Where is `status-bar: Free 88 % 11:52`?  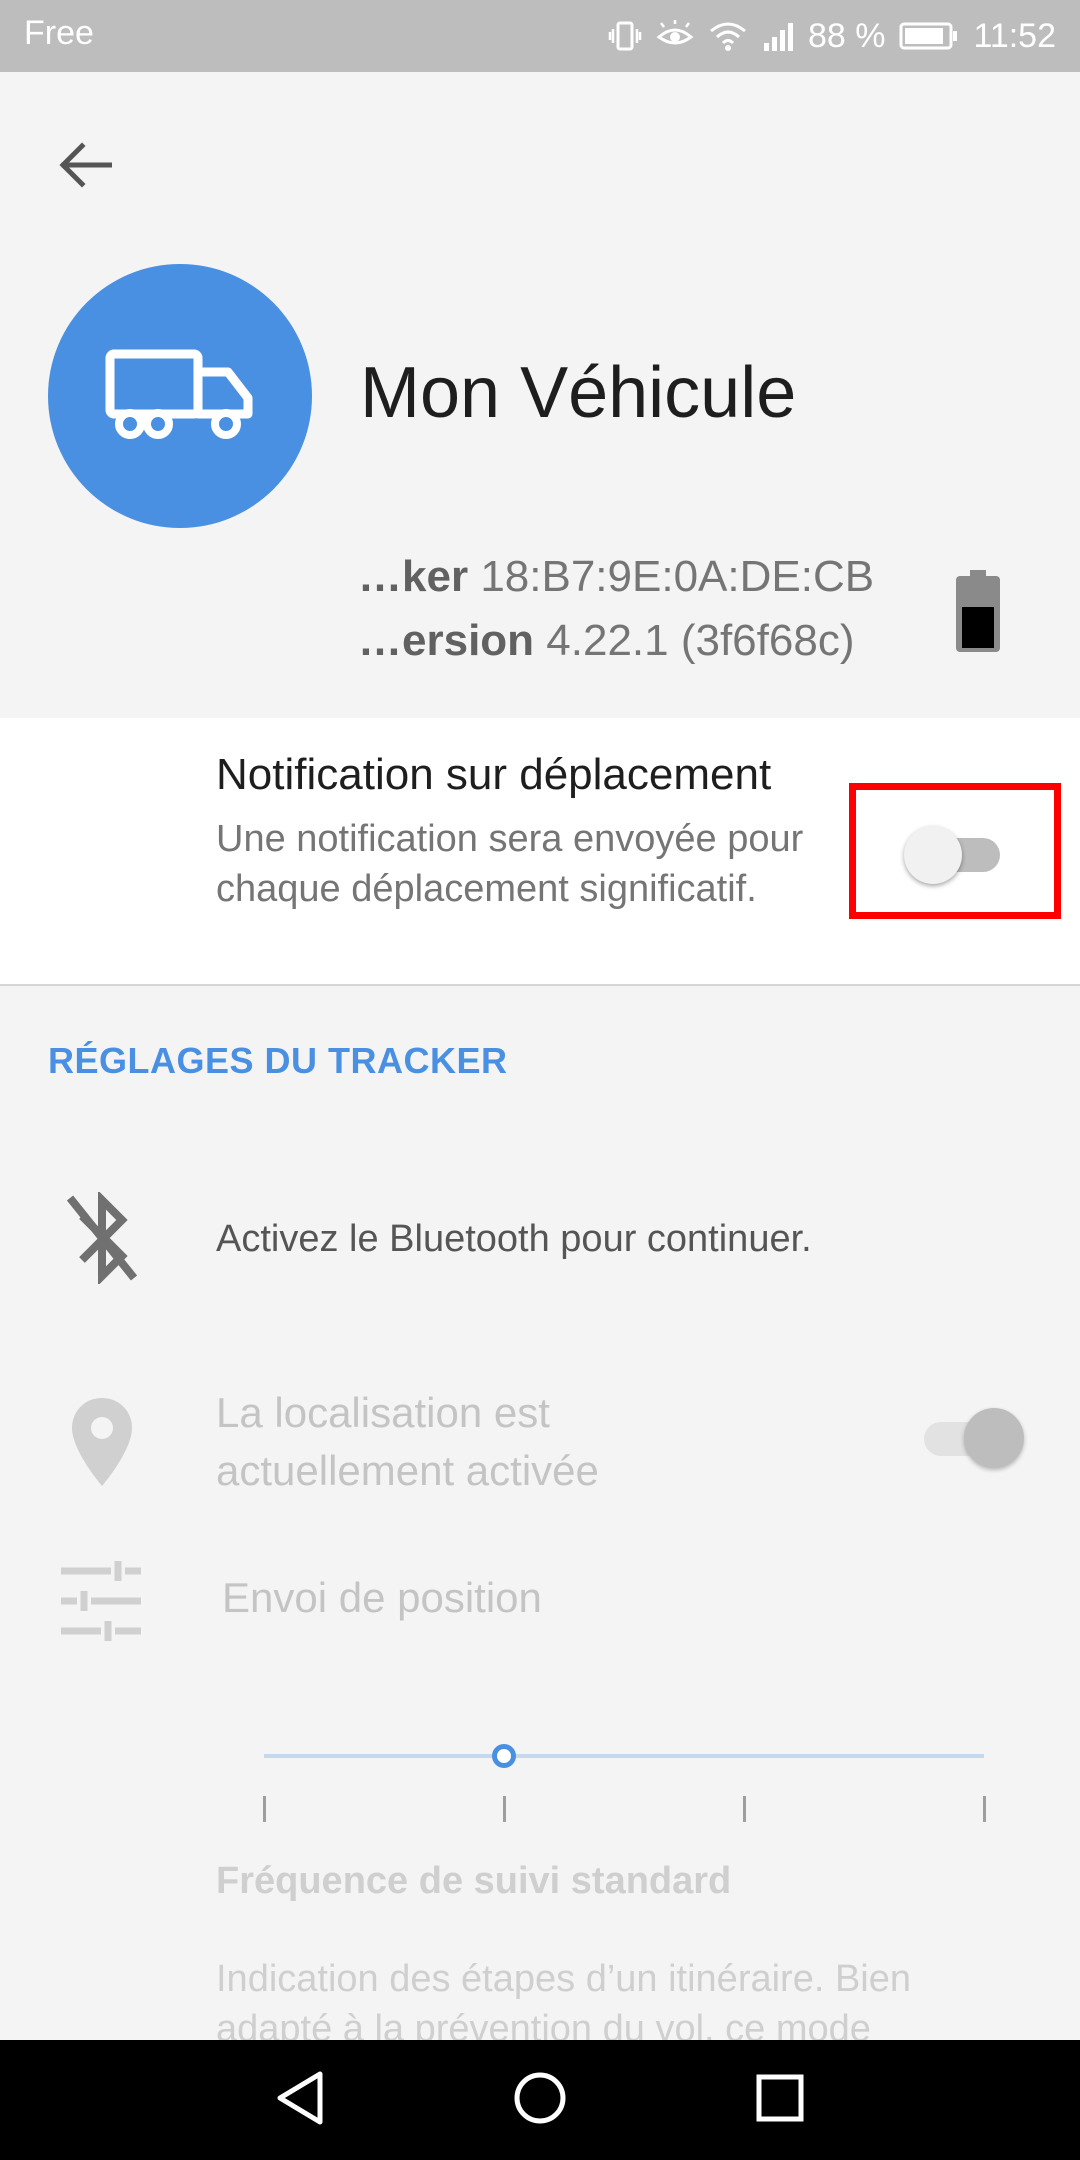
status-bar: Free 88 % 11:52 is located at coordinates (540, 36).